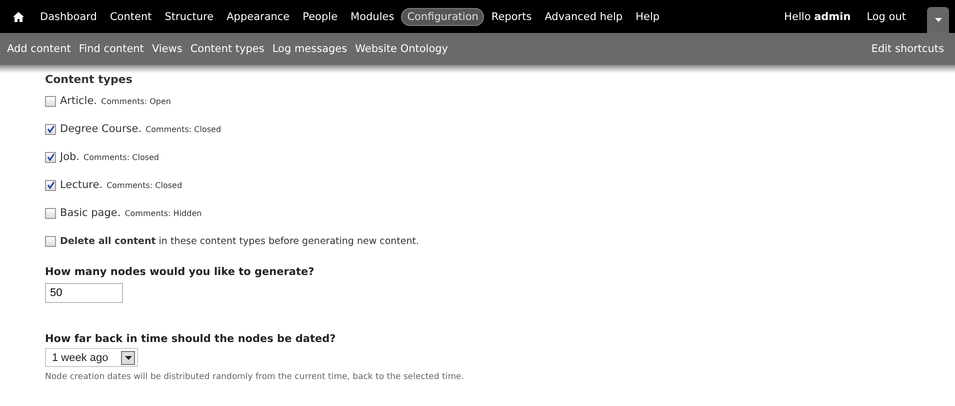 This screenshot has height=406, width=955. Describe the element at coordinates (79, 101) in the screenshot. I see `content-type-label: Article.` at that location.